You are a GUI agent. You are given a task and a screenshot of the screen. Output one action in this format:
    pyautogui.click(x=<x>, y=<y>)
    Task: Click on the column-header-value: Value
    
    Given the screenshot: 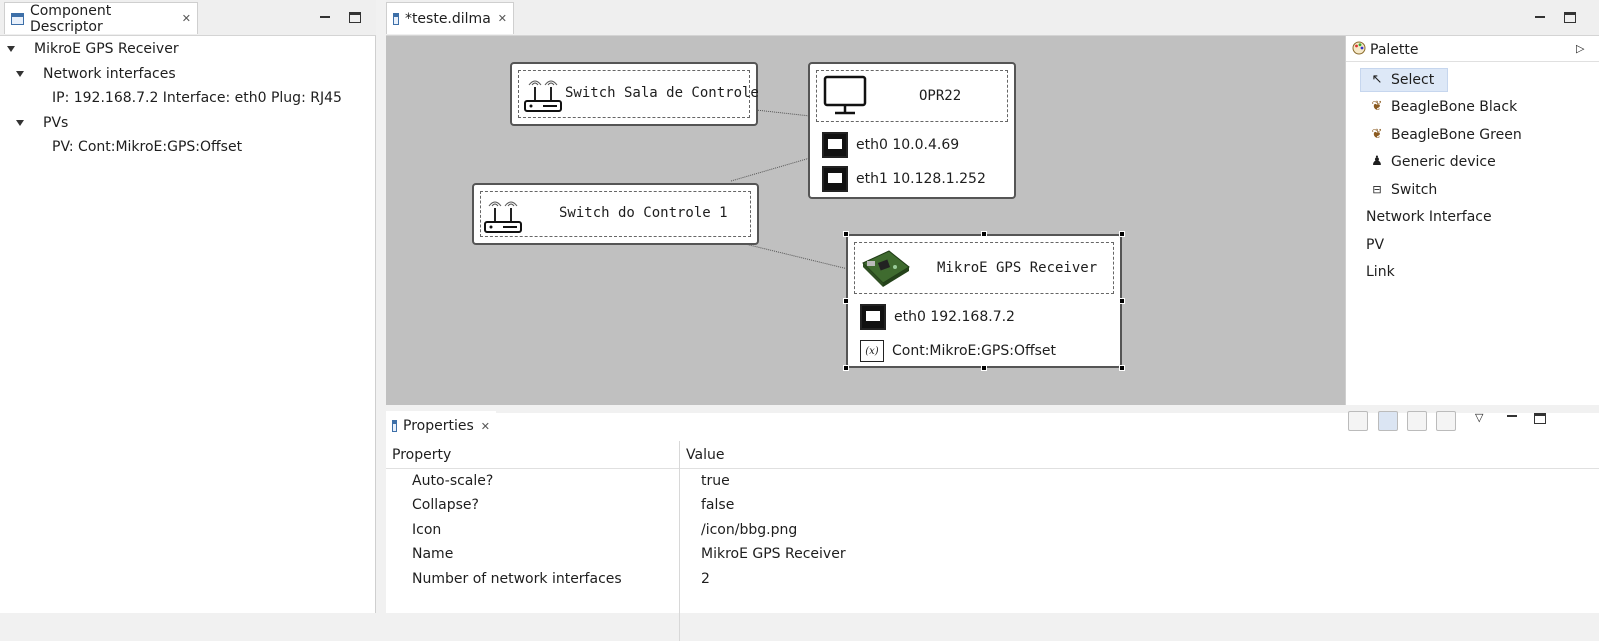 What is the action you would take?
    pyautogui.click(x=705, y=455)
    